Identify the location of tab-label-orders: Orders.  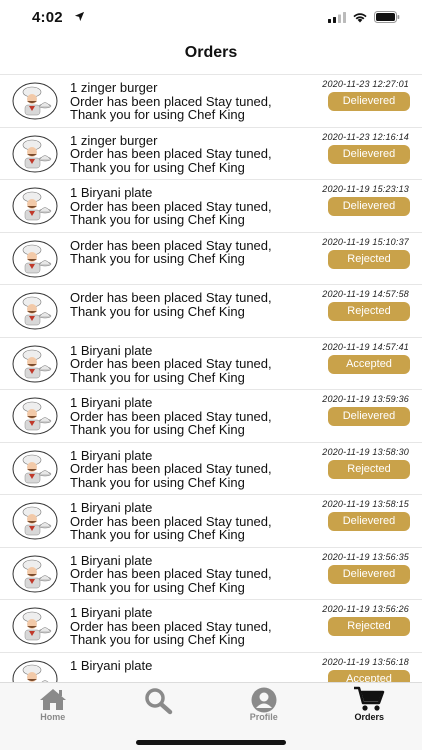
(369, 717).